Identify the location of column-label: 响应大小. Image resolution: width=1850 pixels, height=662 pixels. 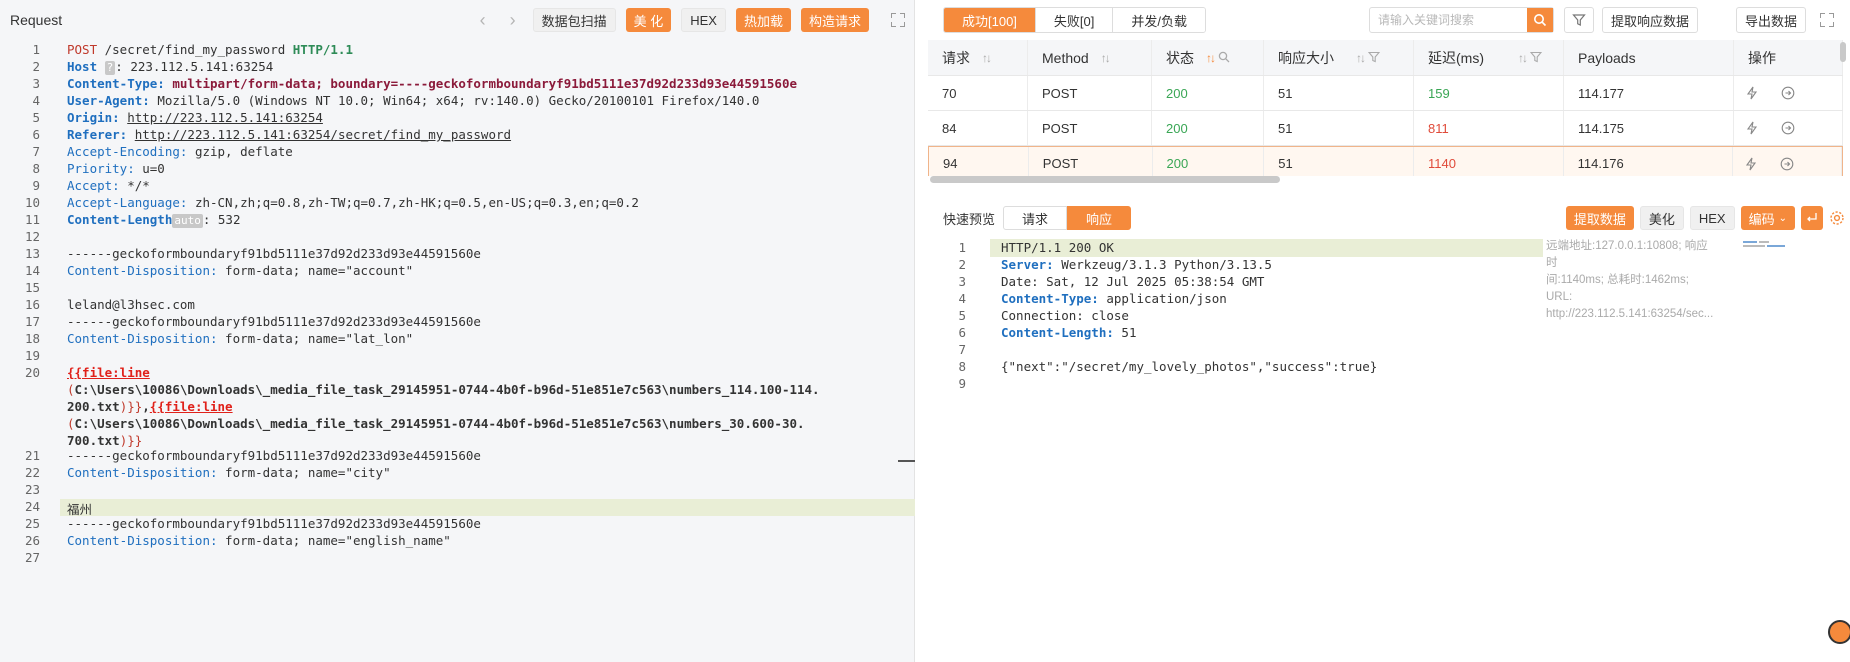
(1306, 57).